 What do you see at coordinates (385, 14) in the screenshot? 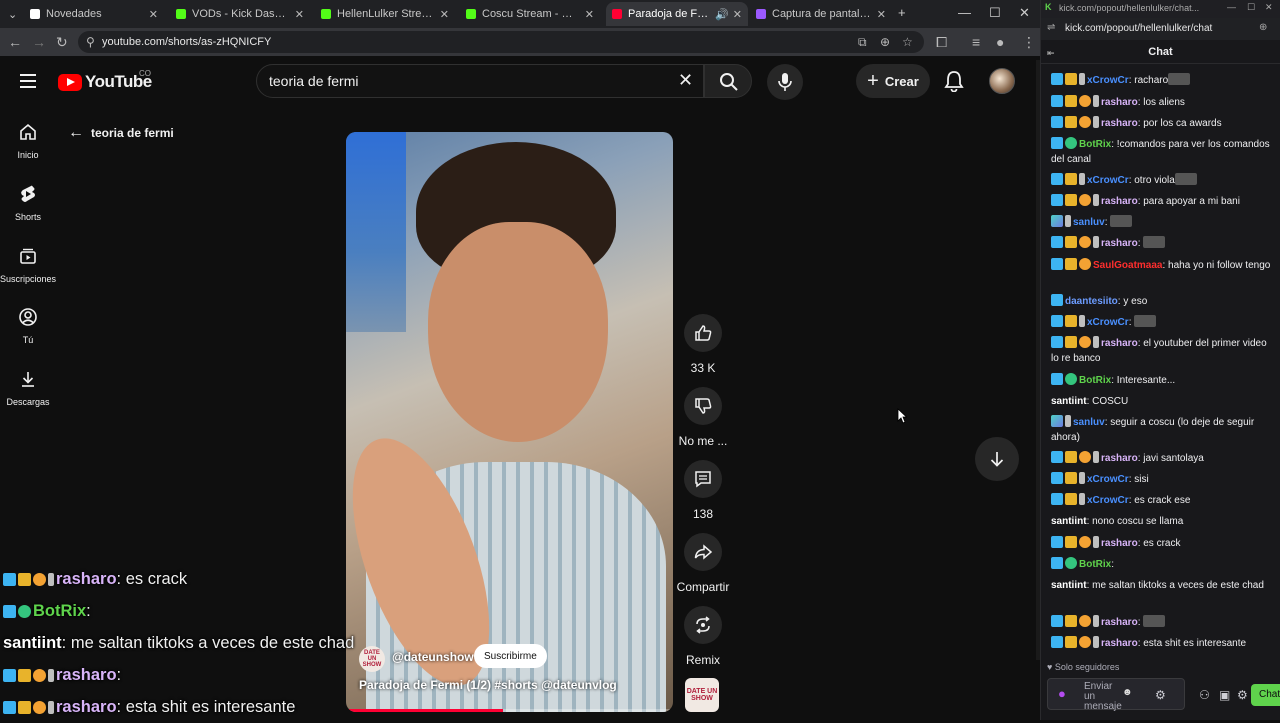
I see `browser-tab: HellenLulker Stream - Watc✕` at bounding box center [385, 14].